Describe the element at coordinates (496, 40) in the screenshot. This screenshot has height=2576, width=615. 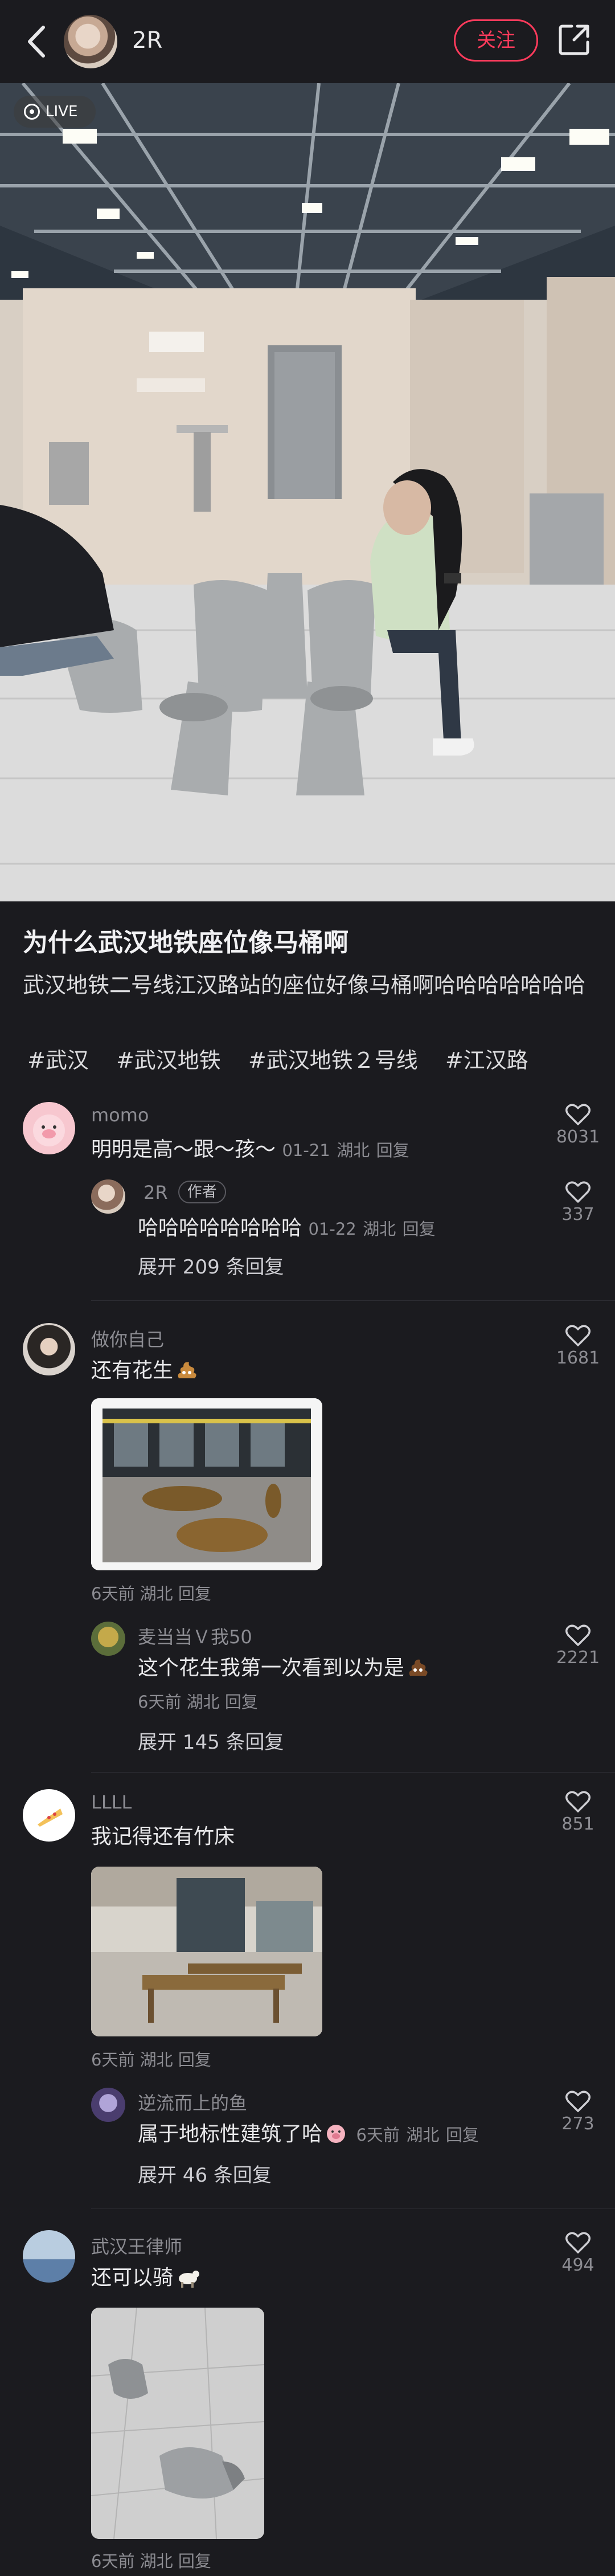
I see `follow-button: 关注` at that location.